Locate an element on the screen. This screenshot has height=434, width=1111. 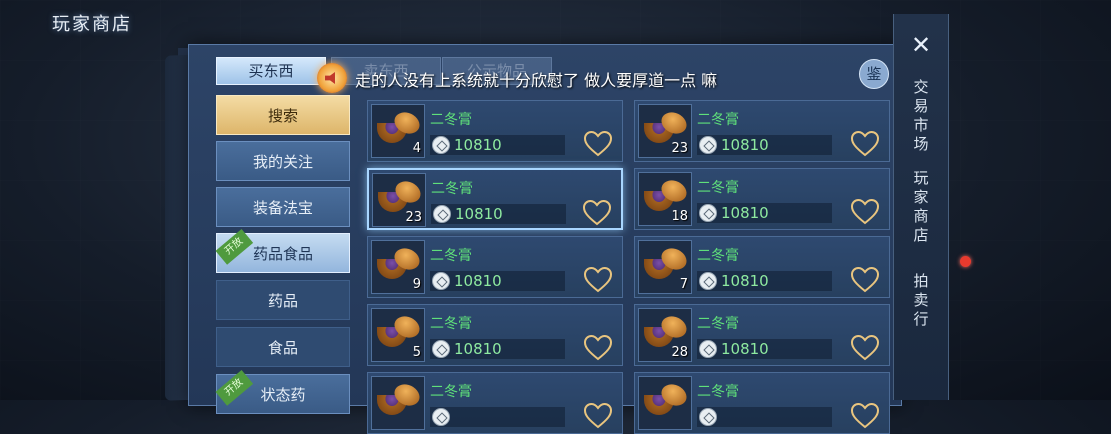
category-label: 状态药 is located at coordinates (283, 395).